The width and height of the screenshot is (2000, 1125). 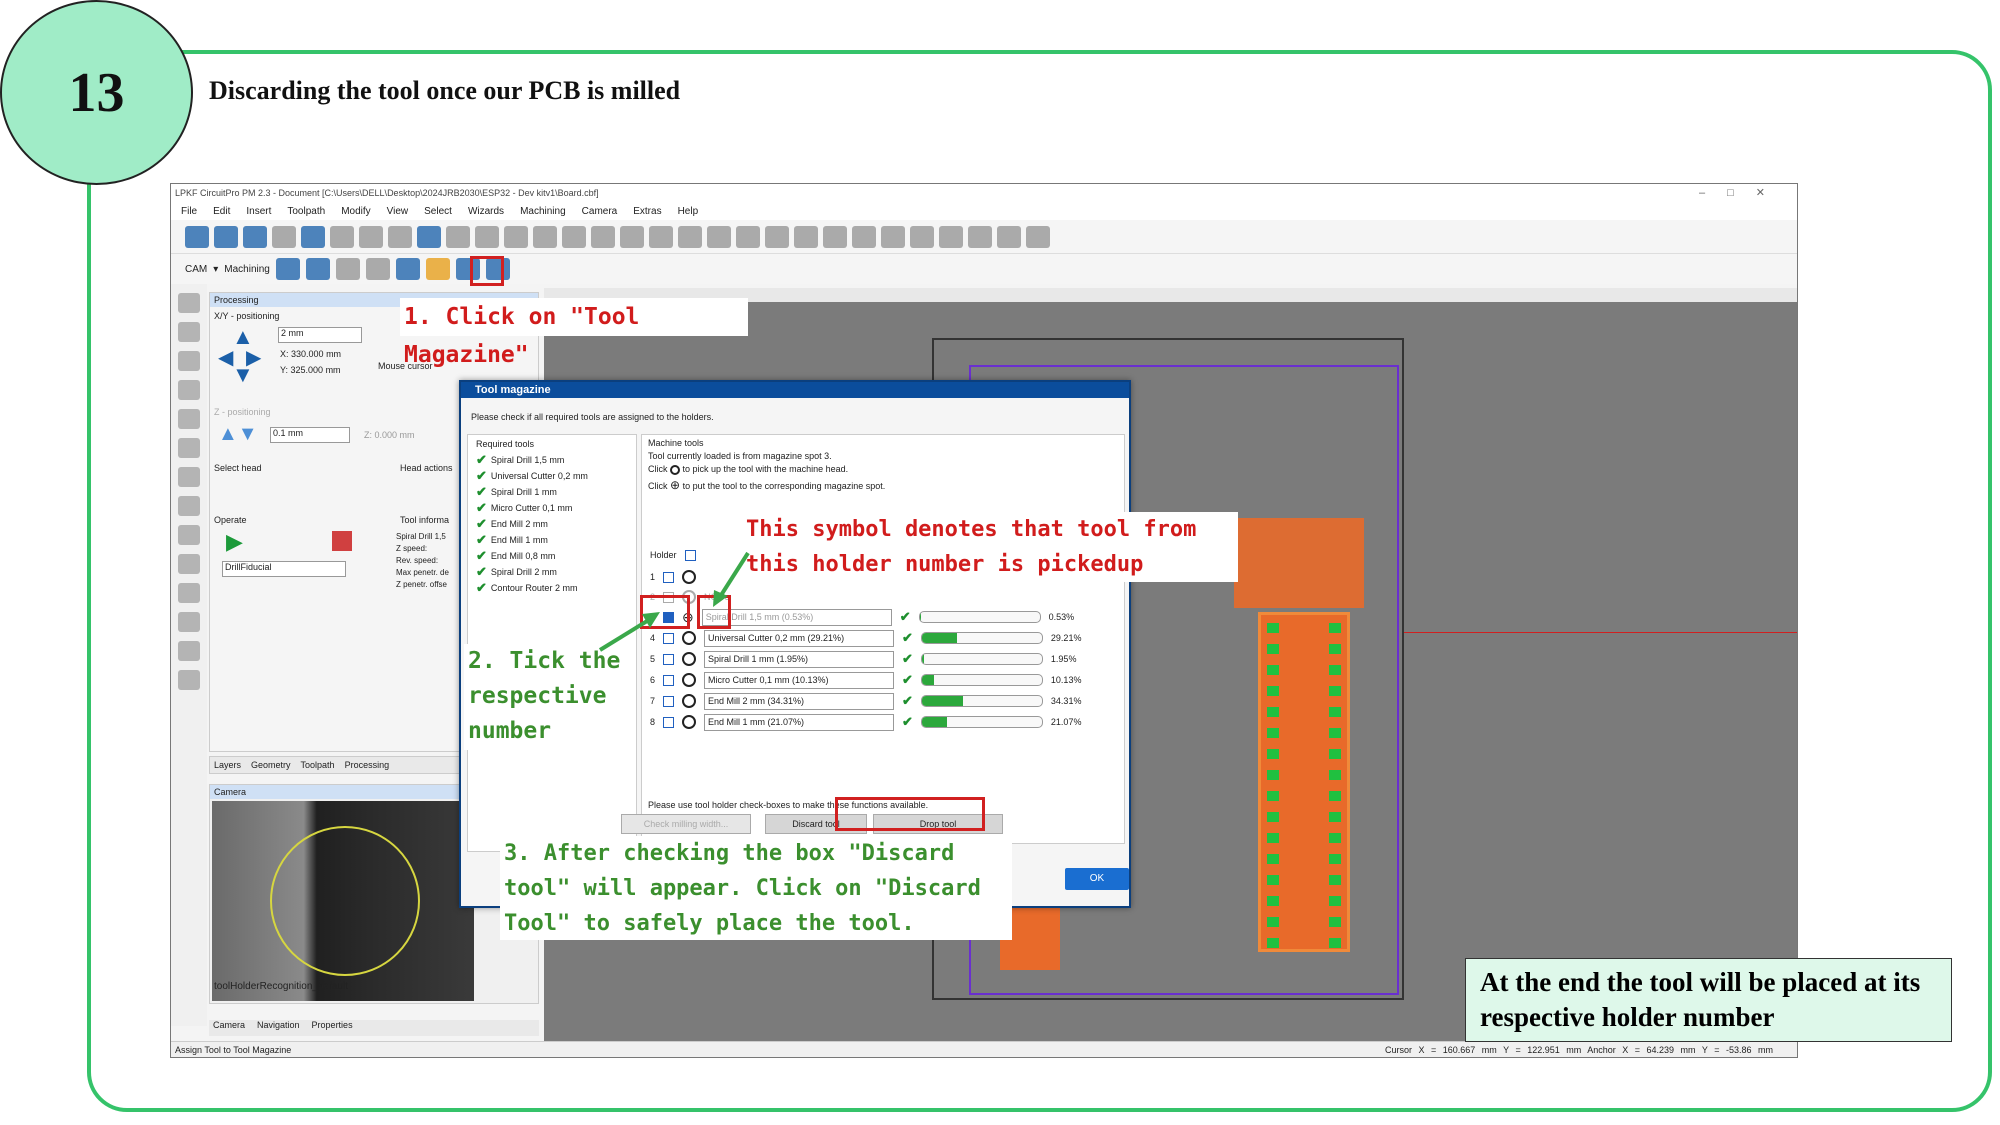 What do you see at coordinates (318, 765) in the screenshot?
I see `tab-toolpath: Toolpath` at bounding box center [318, 765].